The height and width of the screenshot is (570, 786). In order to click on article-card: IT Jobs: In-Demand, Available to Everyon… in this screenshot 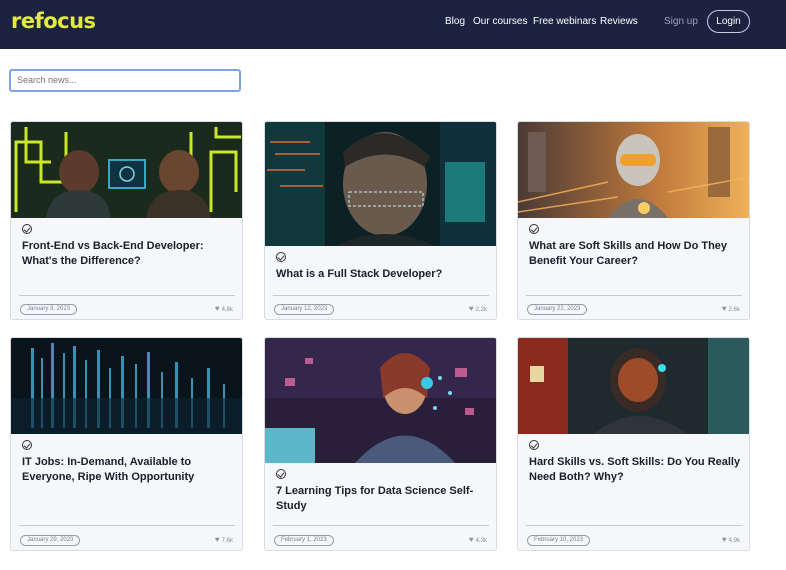, I will do `click(126, 444)`.